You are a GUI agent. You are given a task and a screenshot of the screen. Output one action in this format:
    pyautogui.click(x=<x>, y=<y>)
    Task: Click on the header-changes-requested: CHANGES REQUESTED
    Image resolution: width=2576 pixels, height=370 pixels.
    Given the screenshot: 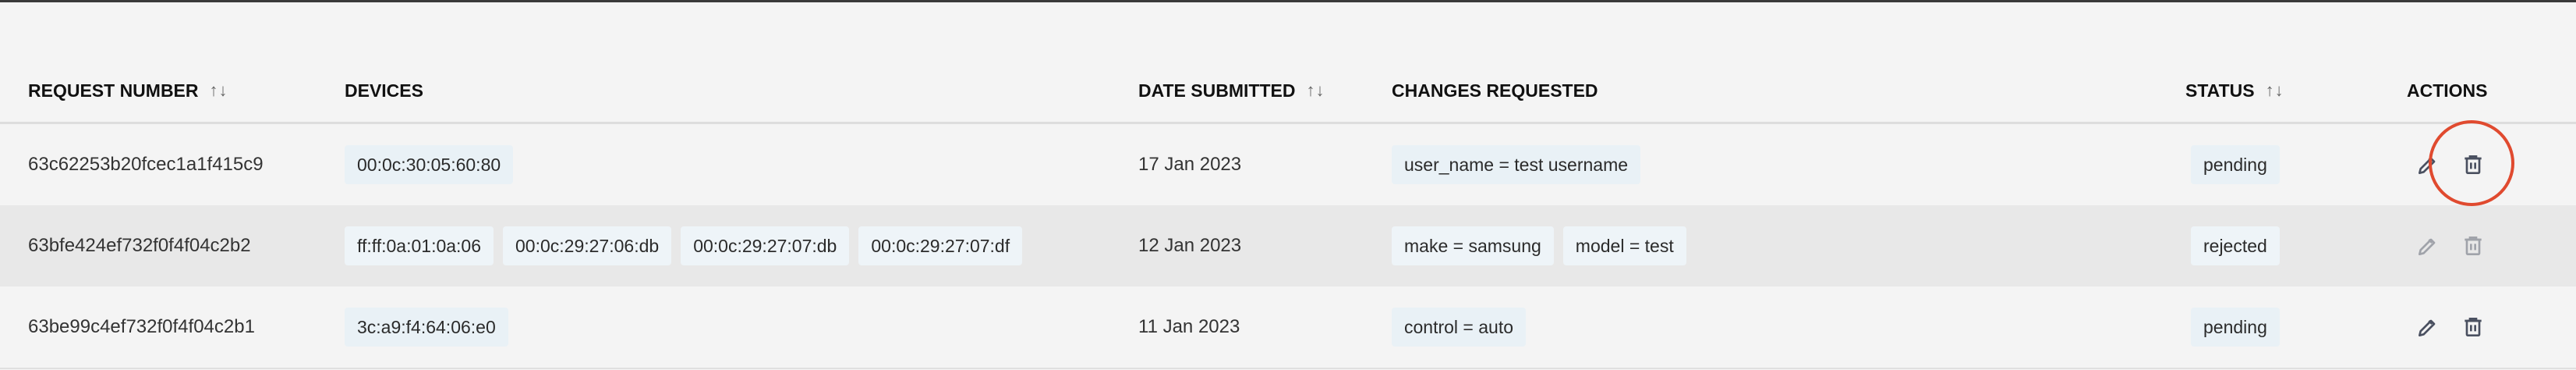 What is the action you would take?
    pyautogui.click(x=1495, y=90)
    